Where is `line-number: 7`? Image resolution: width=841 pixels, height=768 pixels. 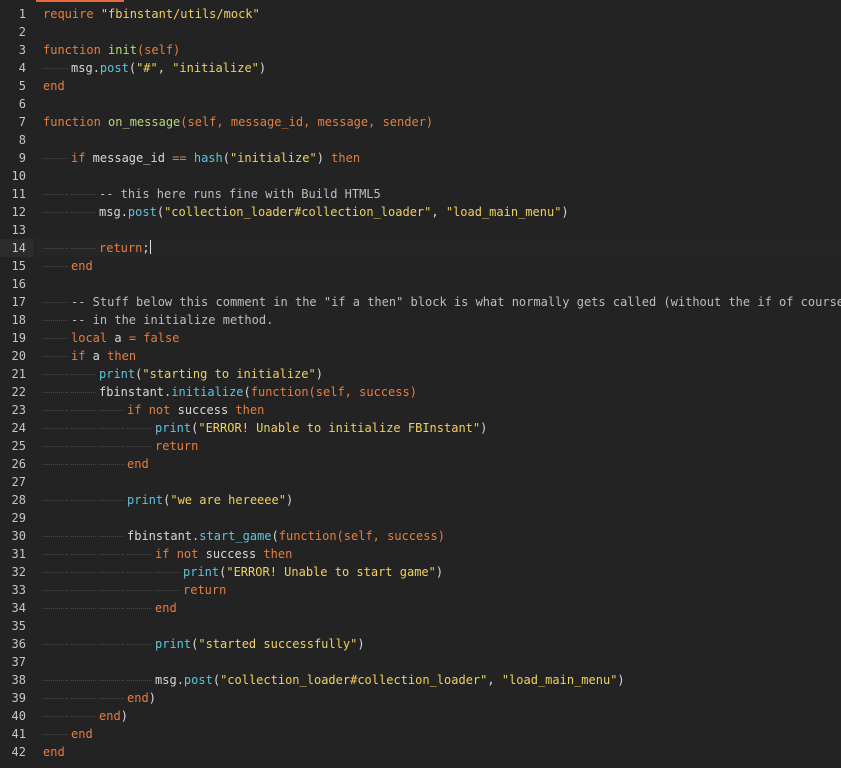 line-number: 7 is located at coordinates (13, 122).